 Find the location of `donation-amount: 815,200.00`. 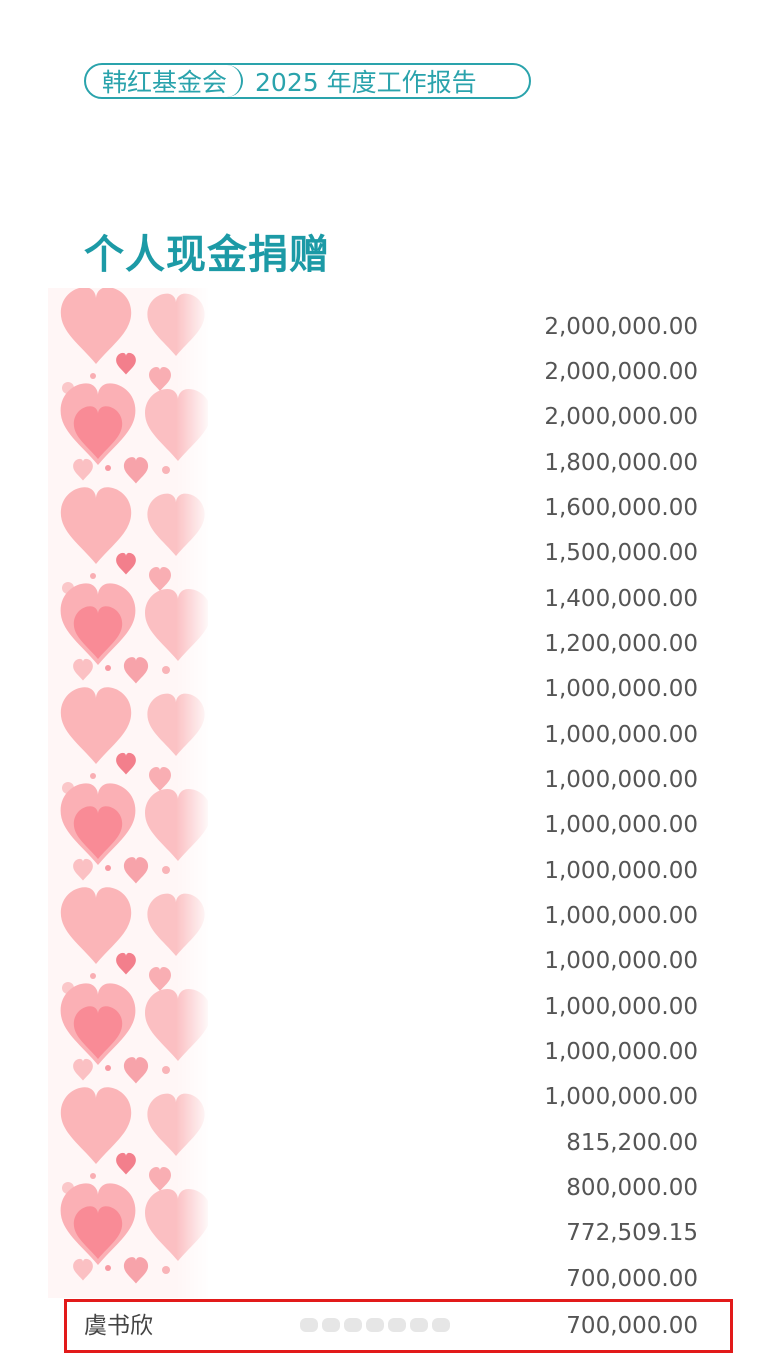

donation-amount: 815,200.00 is located at coordinates (632, 1143).